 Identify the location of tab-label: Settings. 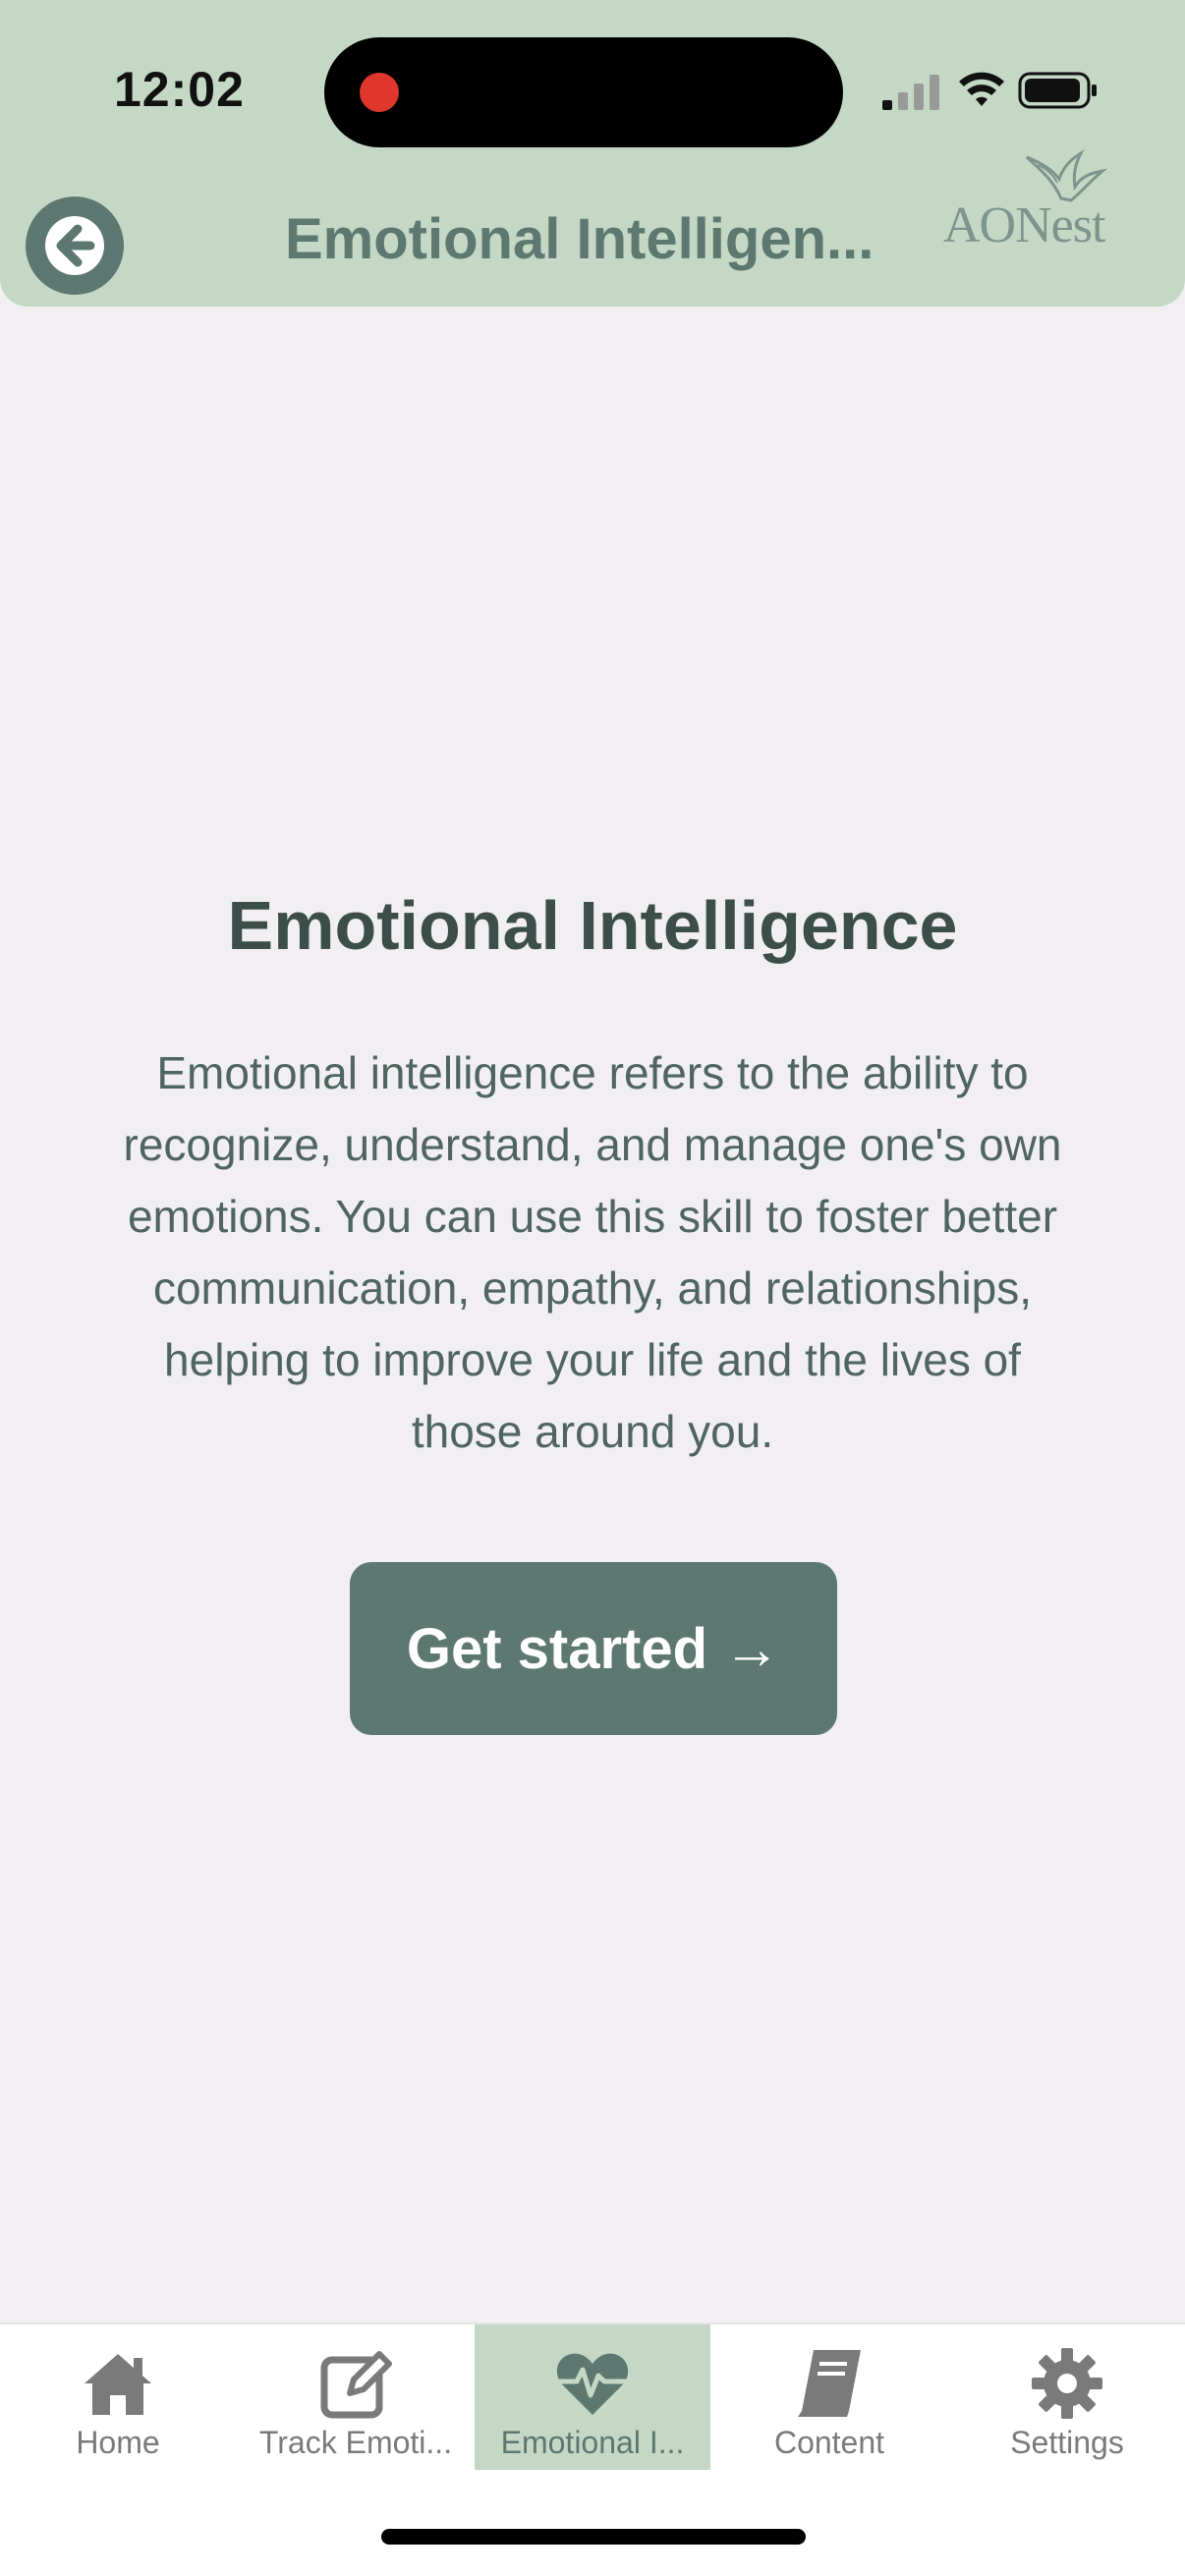
(1067, 2442).